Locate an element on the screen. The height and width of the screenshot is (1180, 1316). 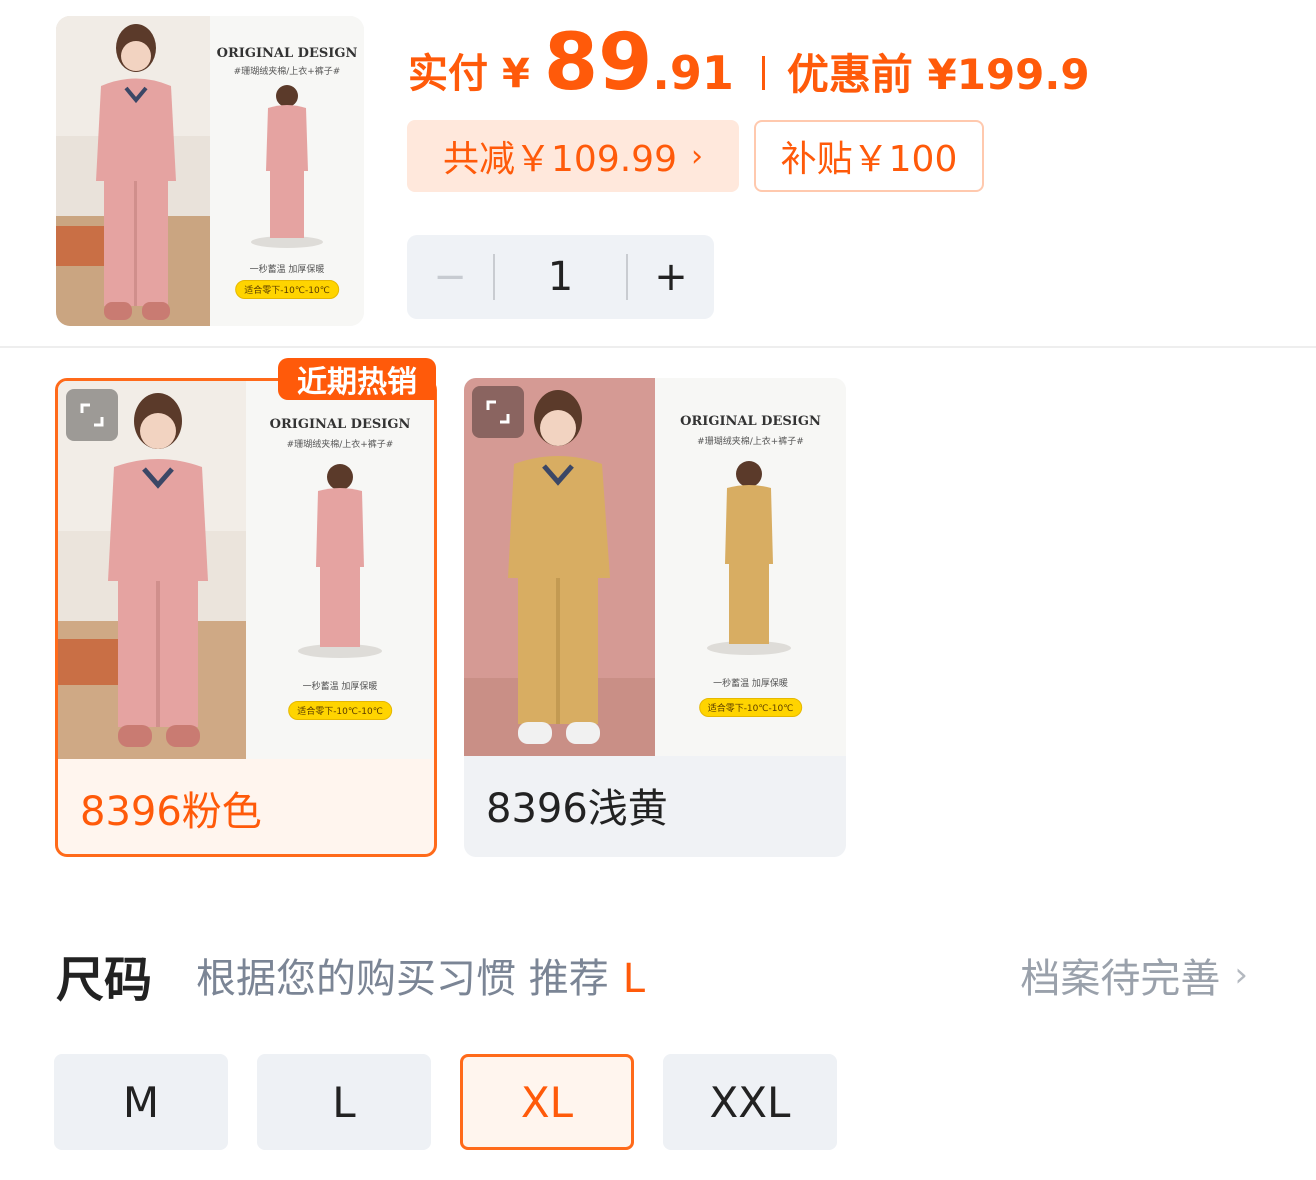
price-decimal: .91 is located at coordinates (693, 73).